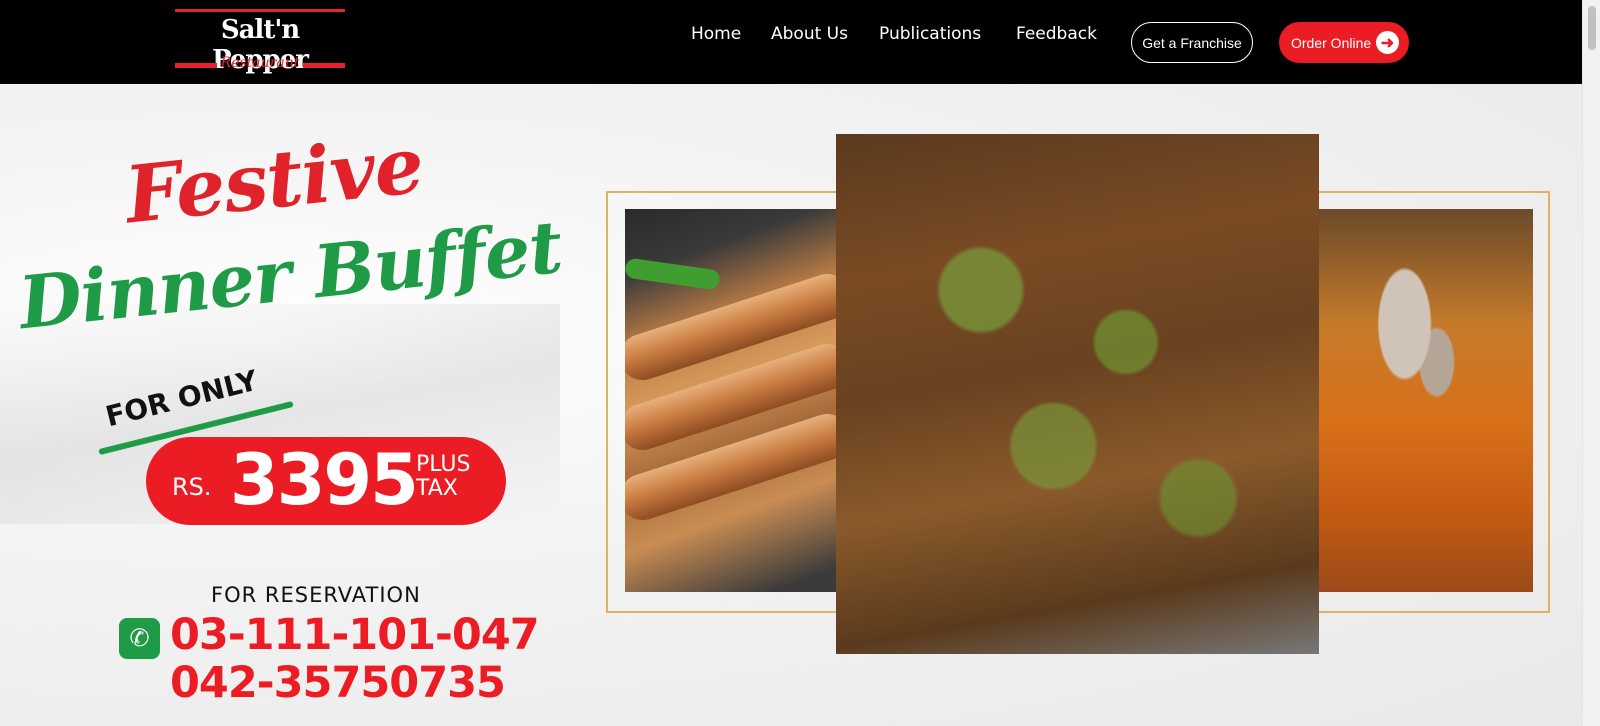  I want to click on price-currency: RS., so click(192, 487).